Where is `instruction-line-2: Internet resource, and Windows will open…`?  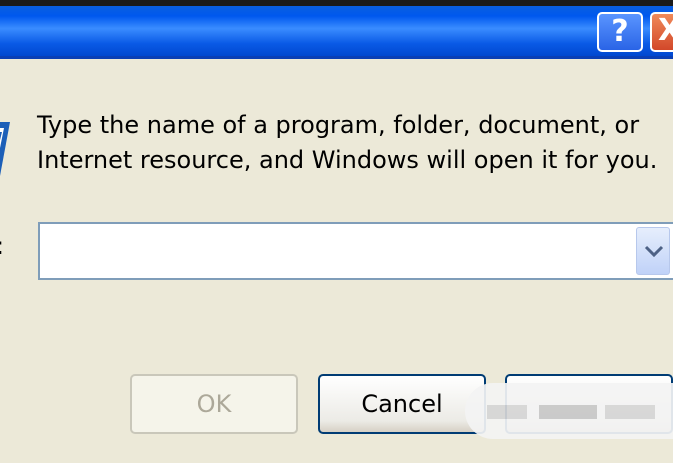 instruction-line-2: Internet resource, and Windows will open… is located at coordinates (347, 160).